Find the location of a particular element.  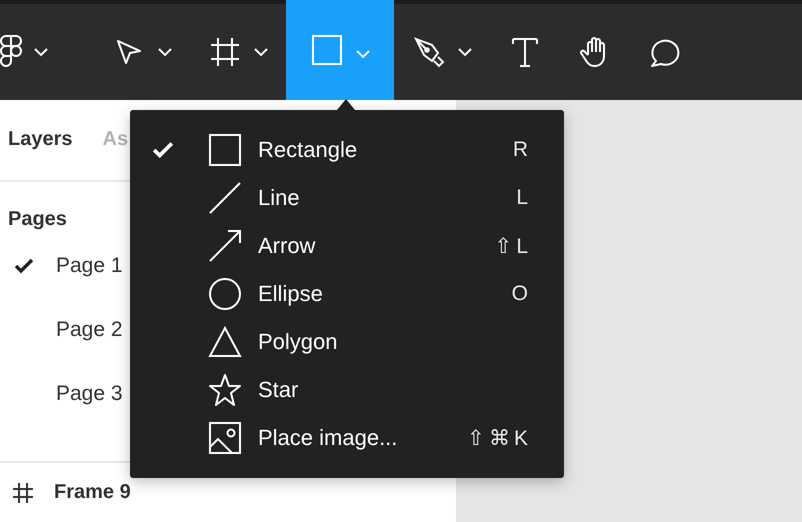

star-icon is located at coordinates (225, 390).